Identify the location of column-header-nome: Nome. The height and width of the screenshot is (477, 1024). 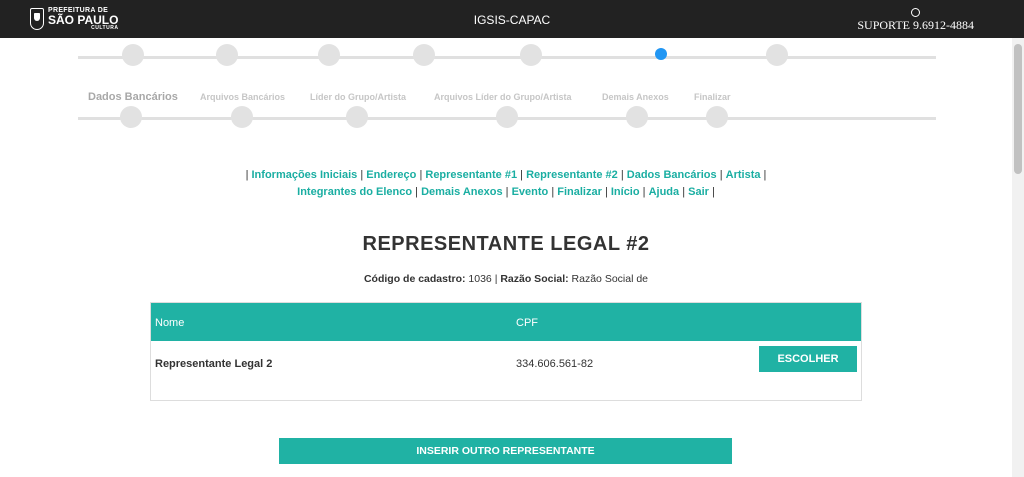
(170, 323).